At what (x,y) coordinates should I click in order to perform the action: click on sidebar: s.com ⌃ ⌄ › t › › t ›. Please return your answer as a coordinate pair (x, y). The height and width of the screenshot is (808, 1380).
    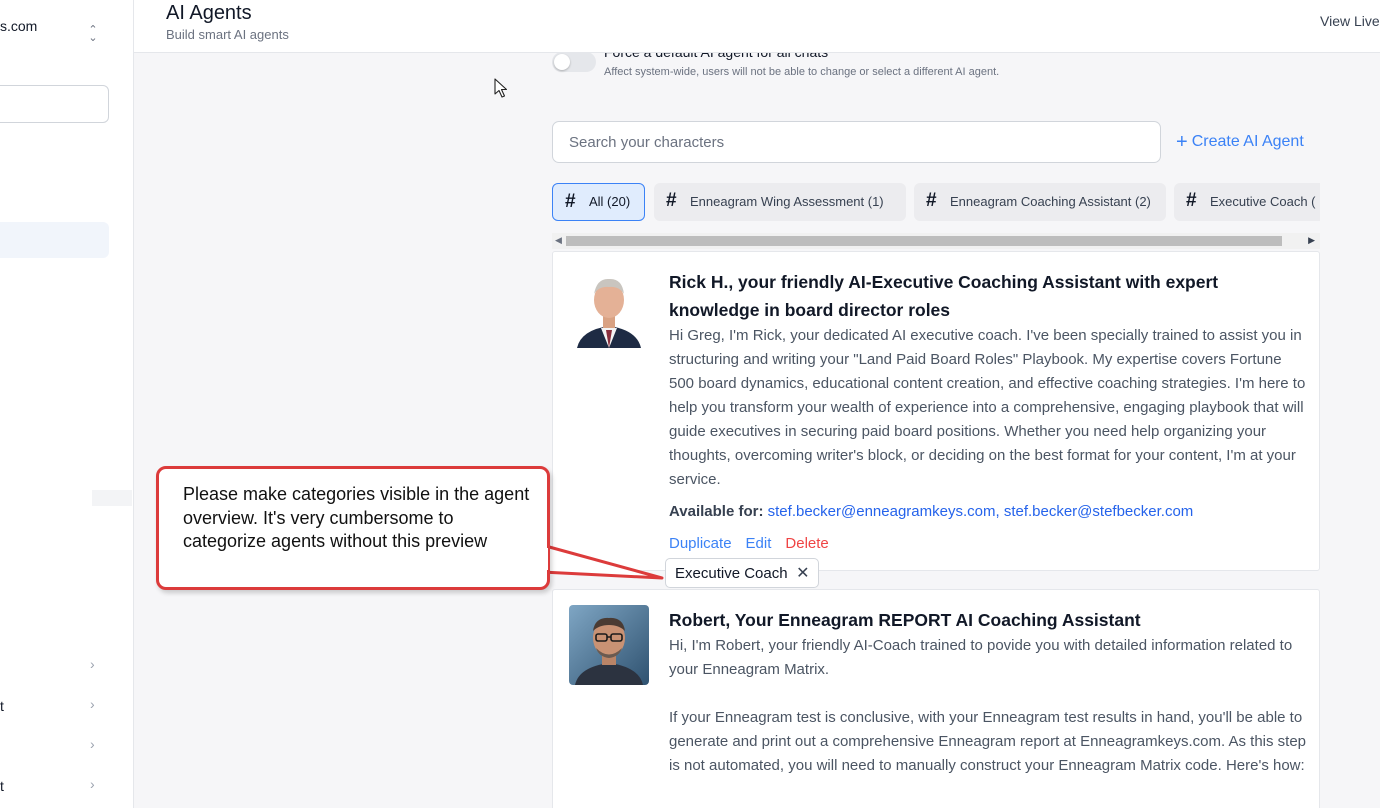
    Looking at the image, I should click on (67, 404).